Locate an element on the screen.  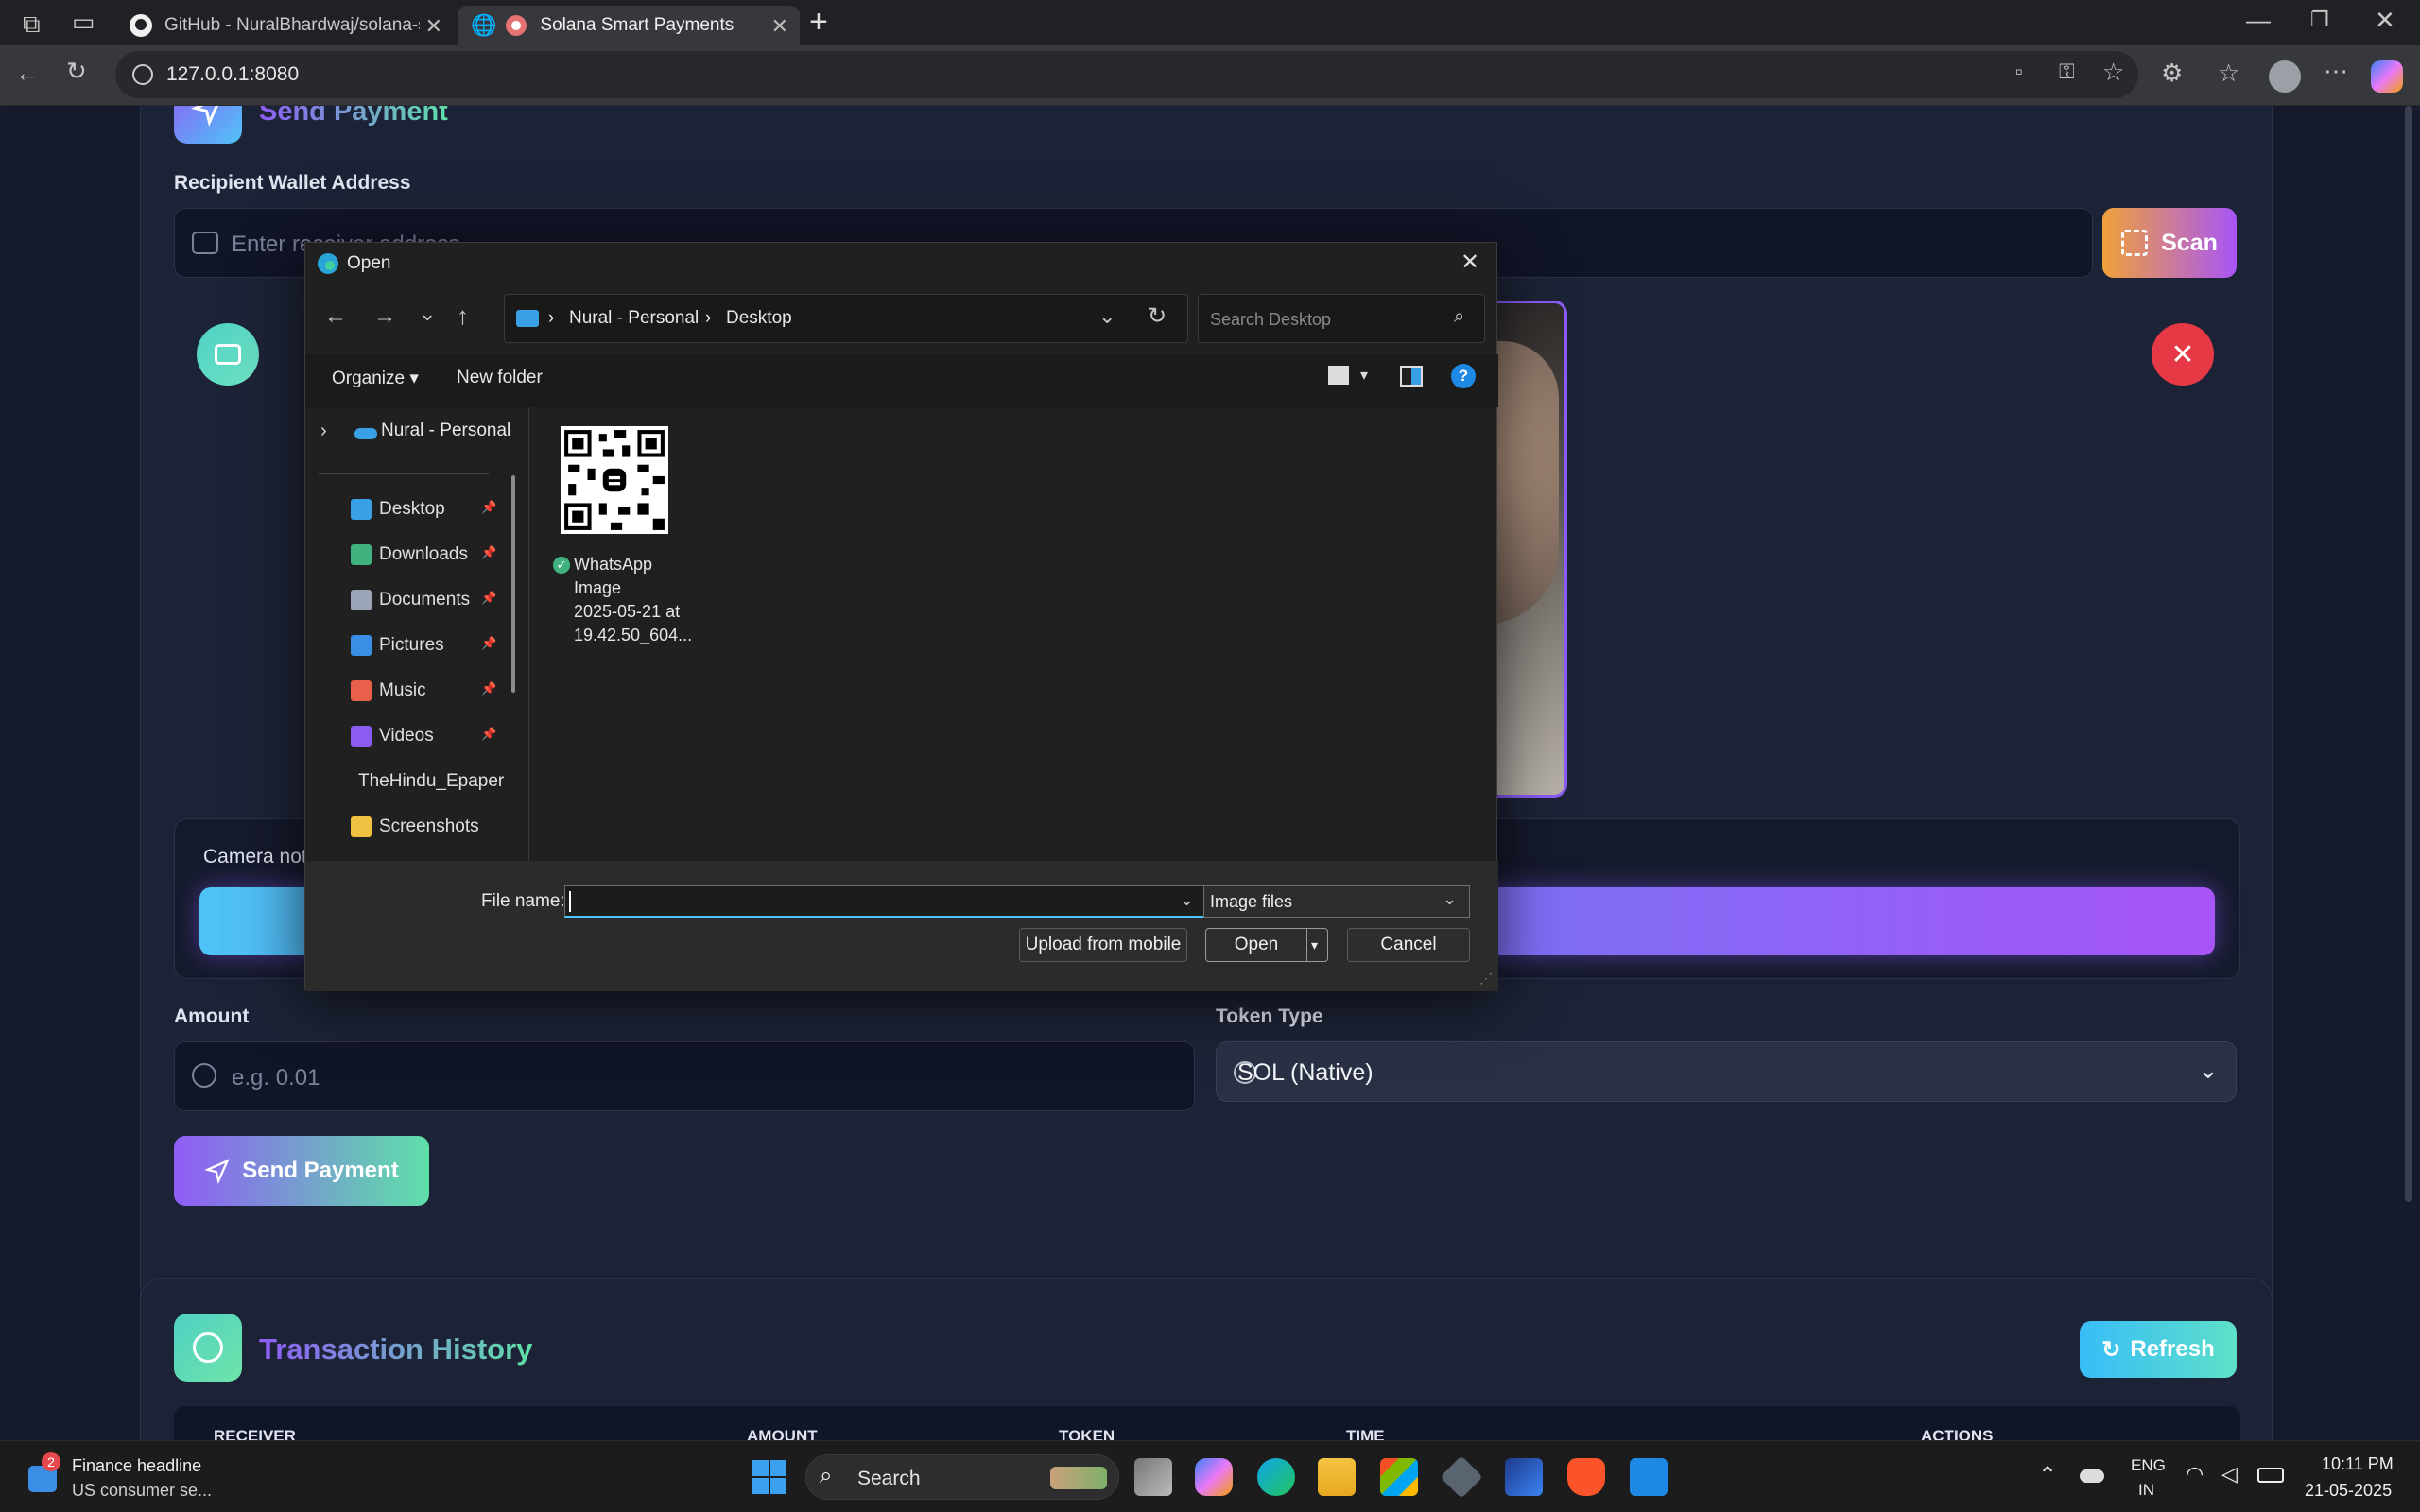
recipient-label: Recipient Wallet Address is located at coordinates (293, 183).